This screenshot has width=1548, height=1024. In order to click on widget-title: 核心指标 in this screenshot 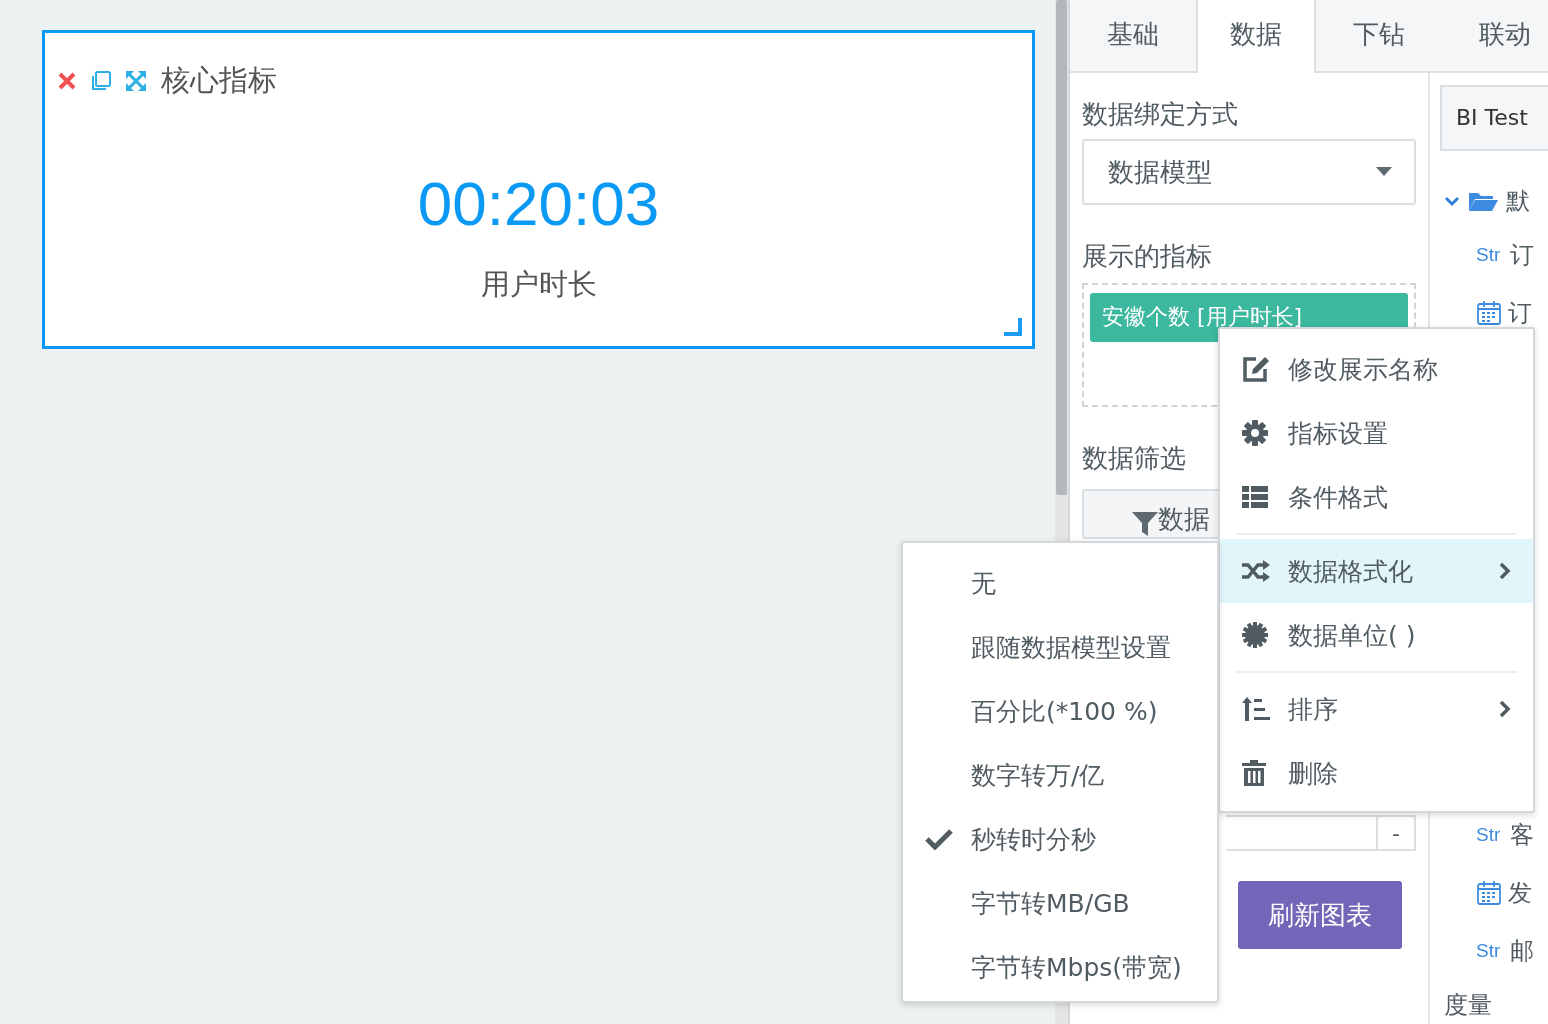, I will do `click(219, 80)`.